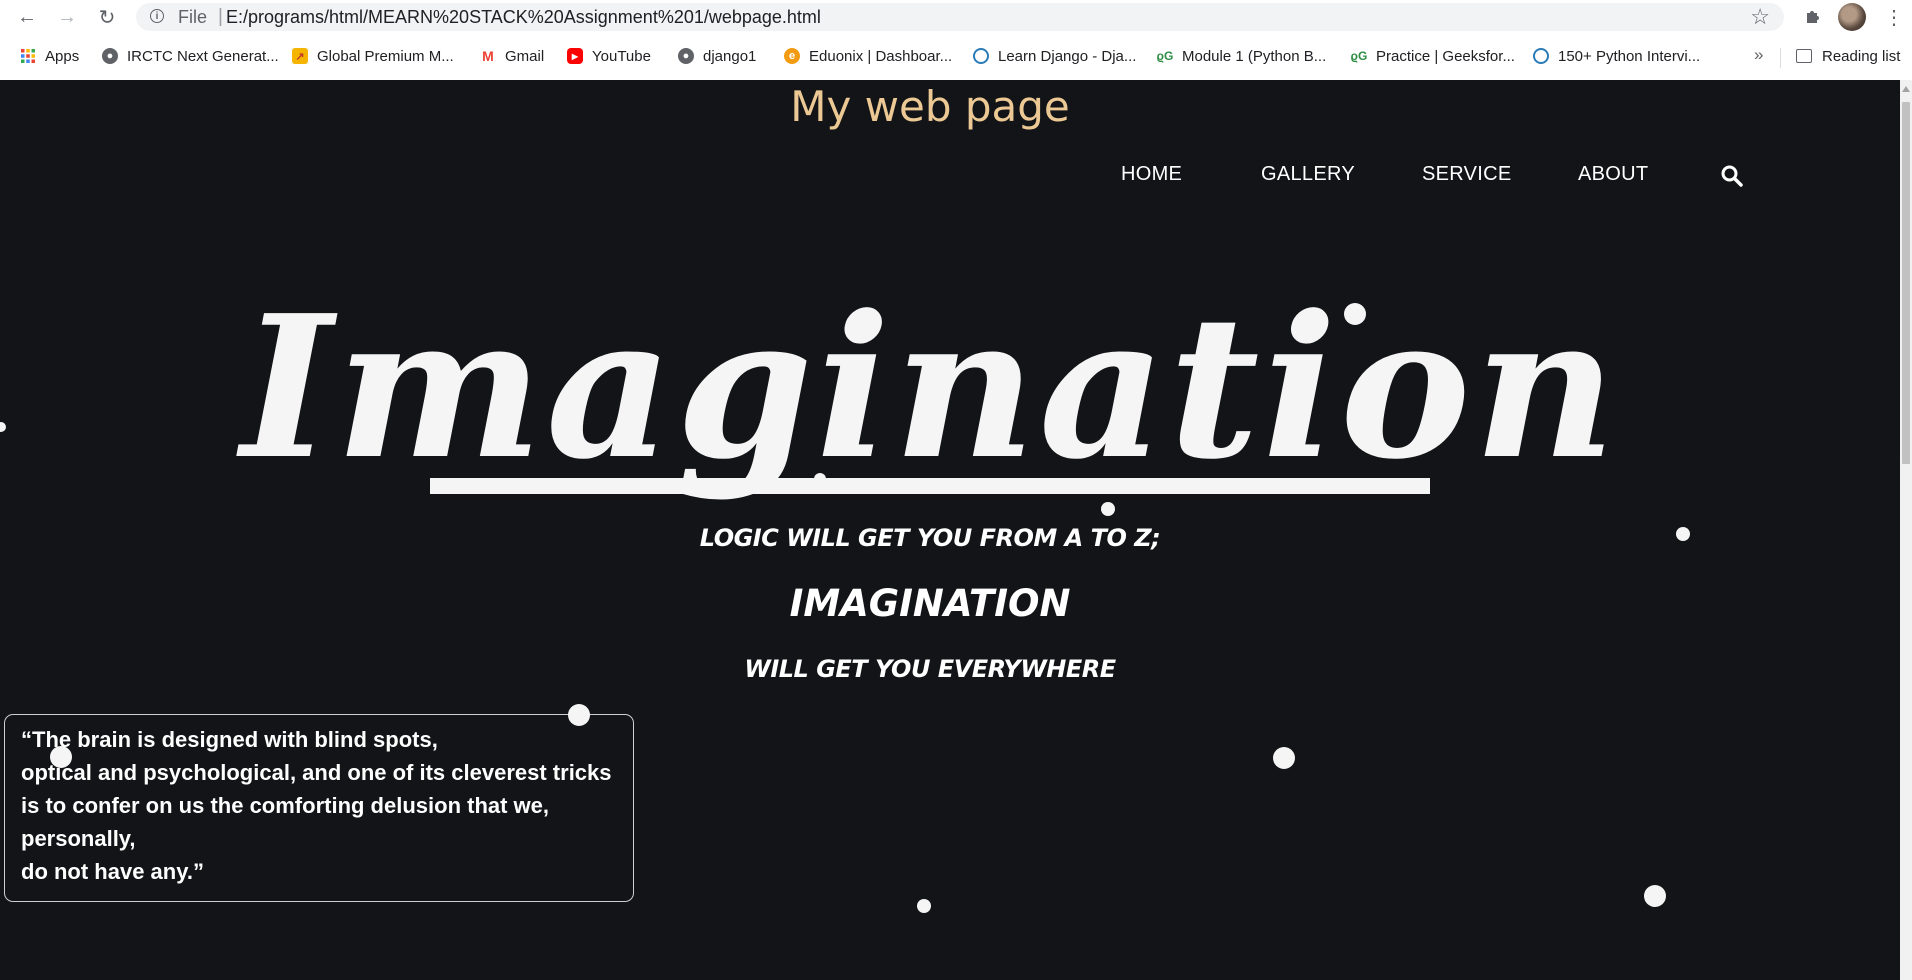 The image size is (1912, 980). Describe the element at coordinates (1852, 17) in the screenshot. I see `profile-avatar` at that location.